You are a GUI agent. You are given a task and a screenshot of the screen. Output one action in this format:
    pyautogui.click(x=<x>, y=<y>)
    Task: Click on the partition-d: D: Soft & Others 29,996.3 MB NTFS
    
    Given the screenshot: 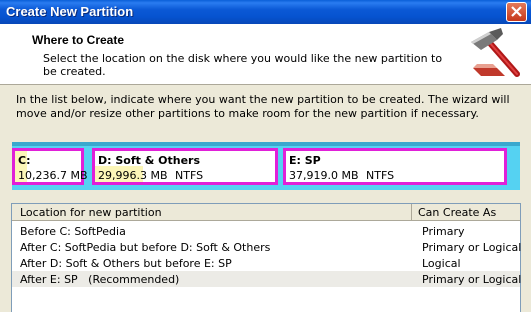 What is the action you would take?
    pyautogui.click(x=185, y=166)
    